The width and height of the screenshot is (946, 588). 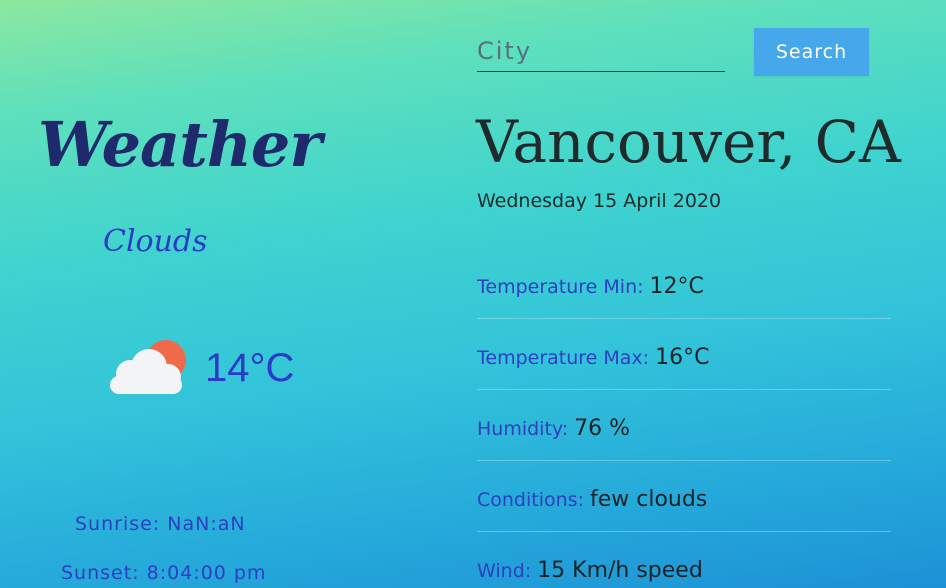 What do you see at coordinates (602, 428) in the screenshot?
I see `detail-value: 76 %` at bounding box center [602, 428].